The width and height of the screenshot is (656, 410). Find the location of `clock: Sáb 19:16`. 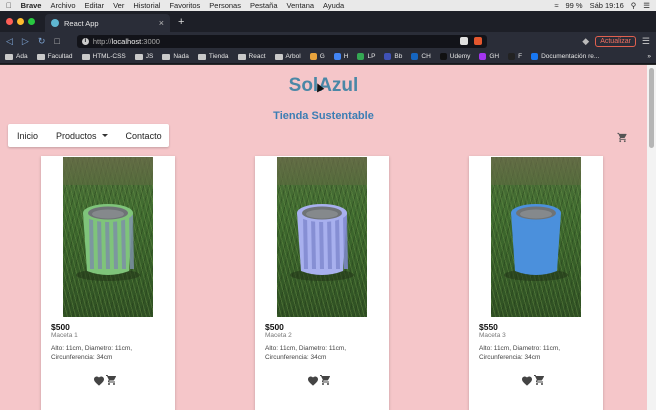

clock: Sáb 19:16 is located at coordinates (607, 5).